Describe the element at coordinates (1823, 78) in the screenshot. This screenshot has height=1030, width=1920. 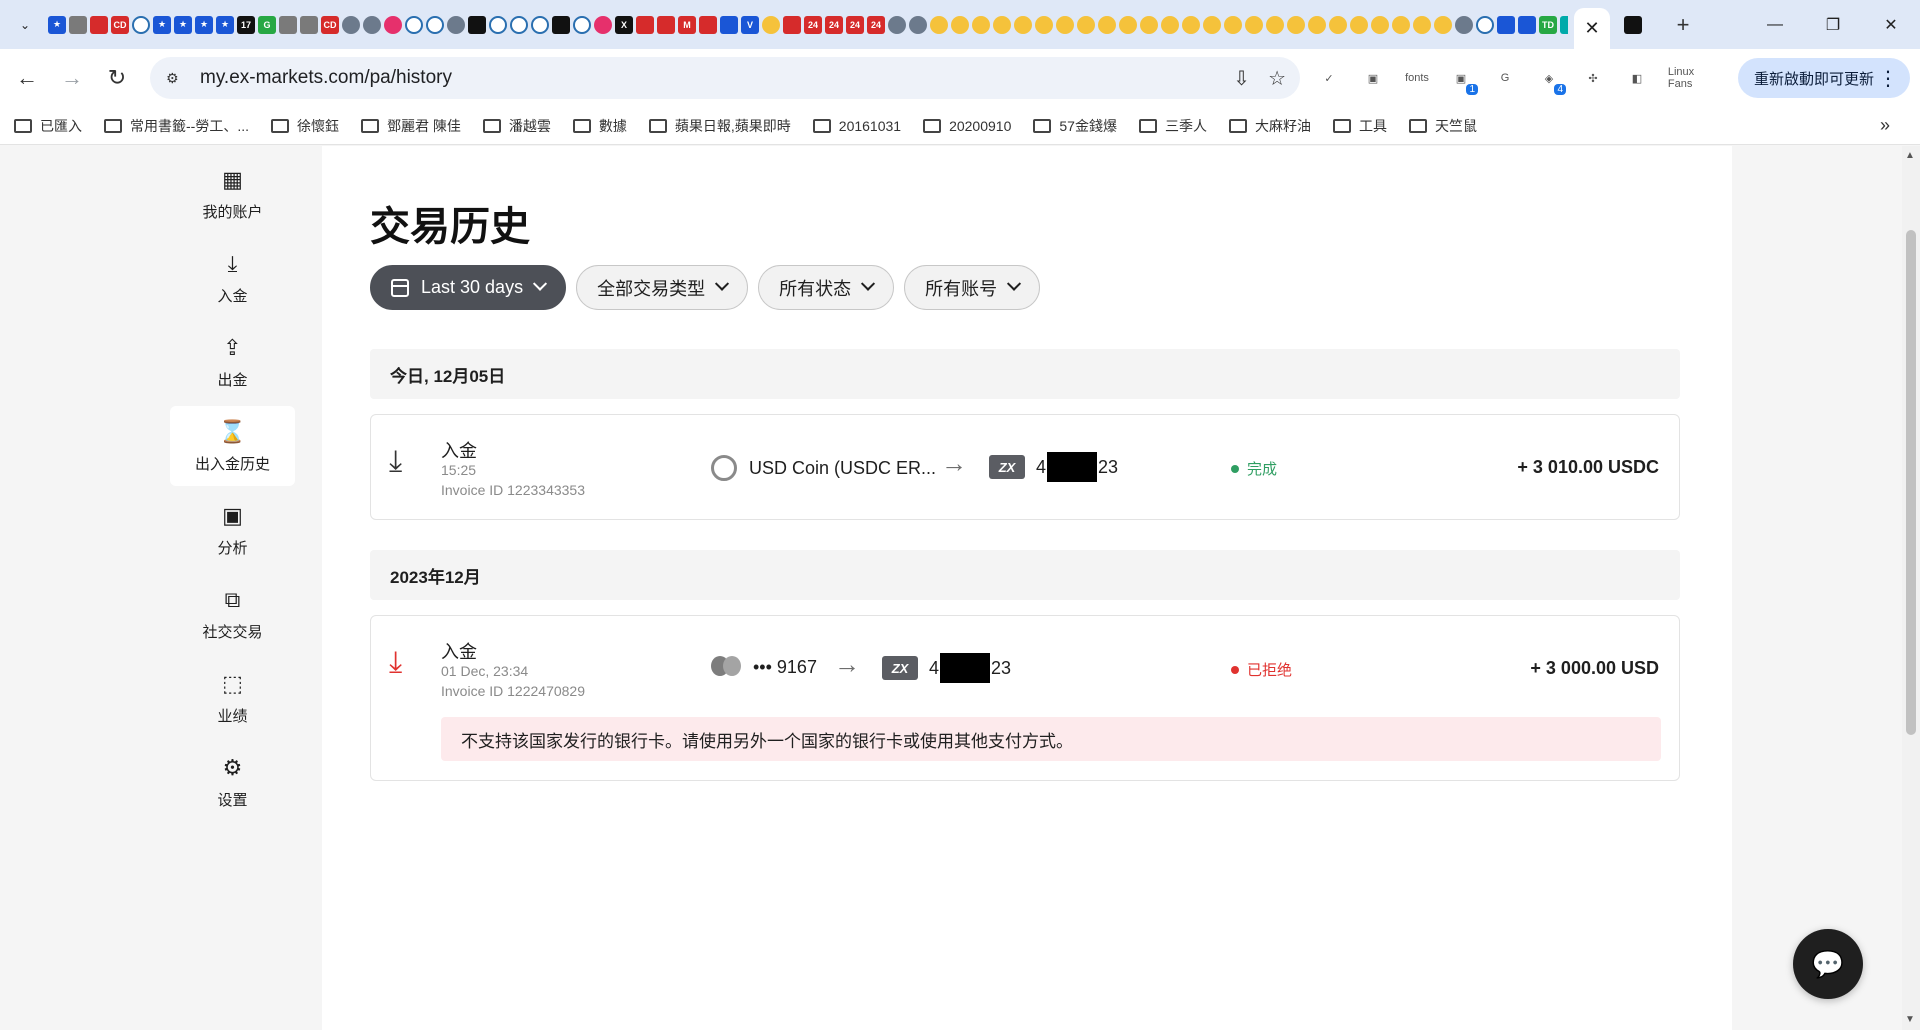
I see `restart-to-update-button: 重新啟動即可更新 ⋮` at that location.